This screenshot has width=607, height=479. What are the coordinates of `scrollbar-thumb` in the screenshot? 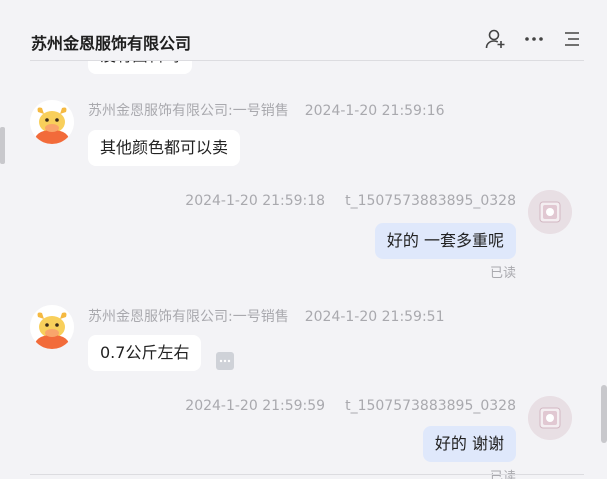 It's located at (604, 414).